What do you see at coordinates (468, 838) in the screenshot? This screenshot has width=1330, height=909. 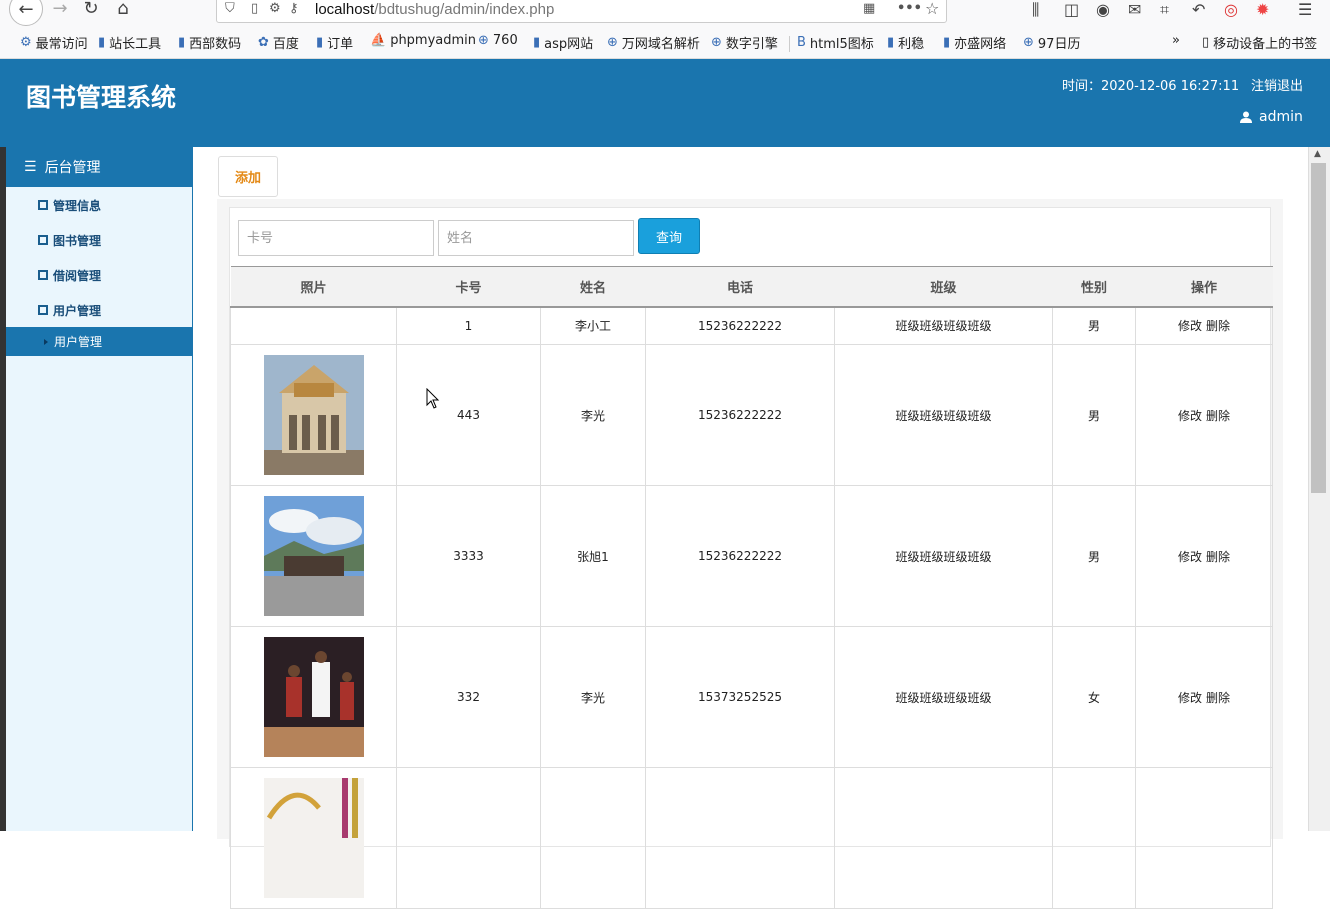 I see `card-cell` at bounding box center [468, 838].